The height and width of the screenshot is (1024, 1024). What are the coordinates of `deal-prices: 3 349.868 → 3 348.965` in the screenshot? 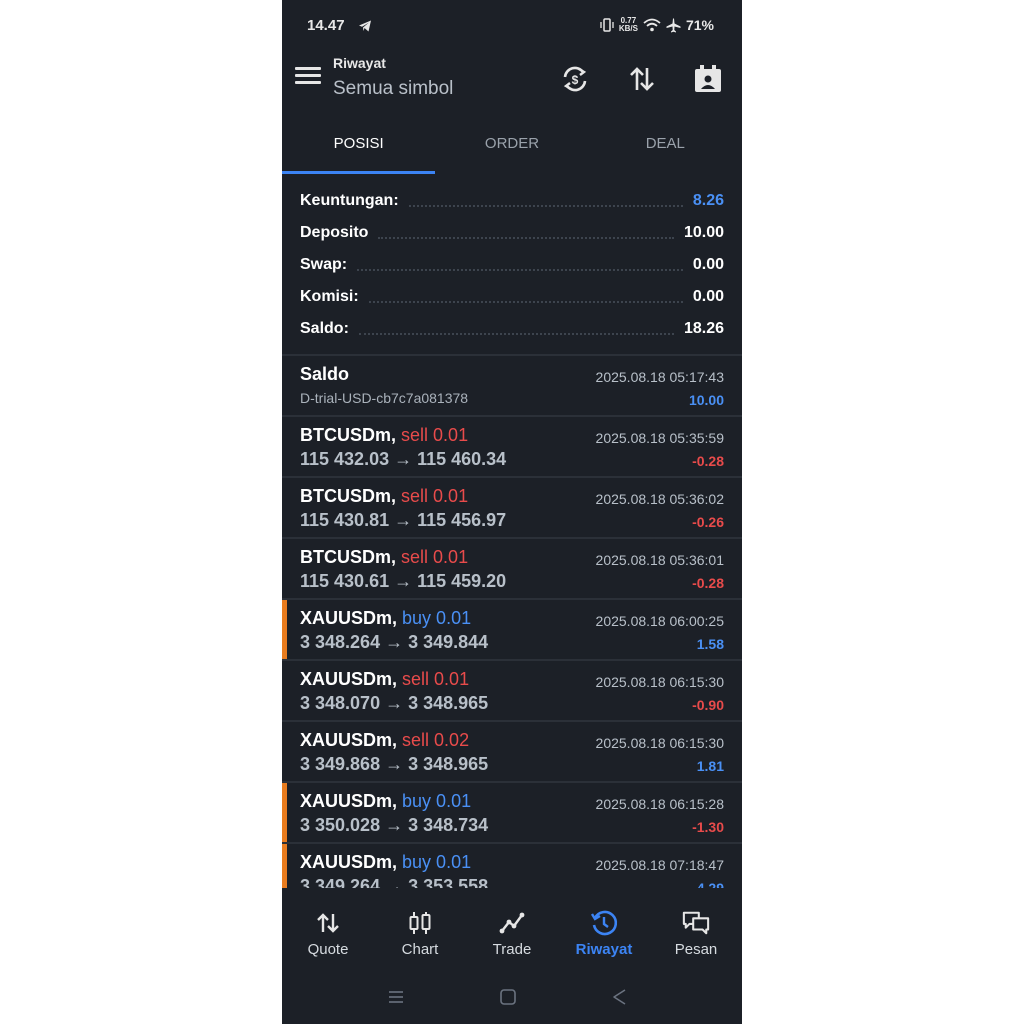 It's located at (394, 764).